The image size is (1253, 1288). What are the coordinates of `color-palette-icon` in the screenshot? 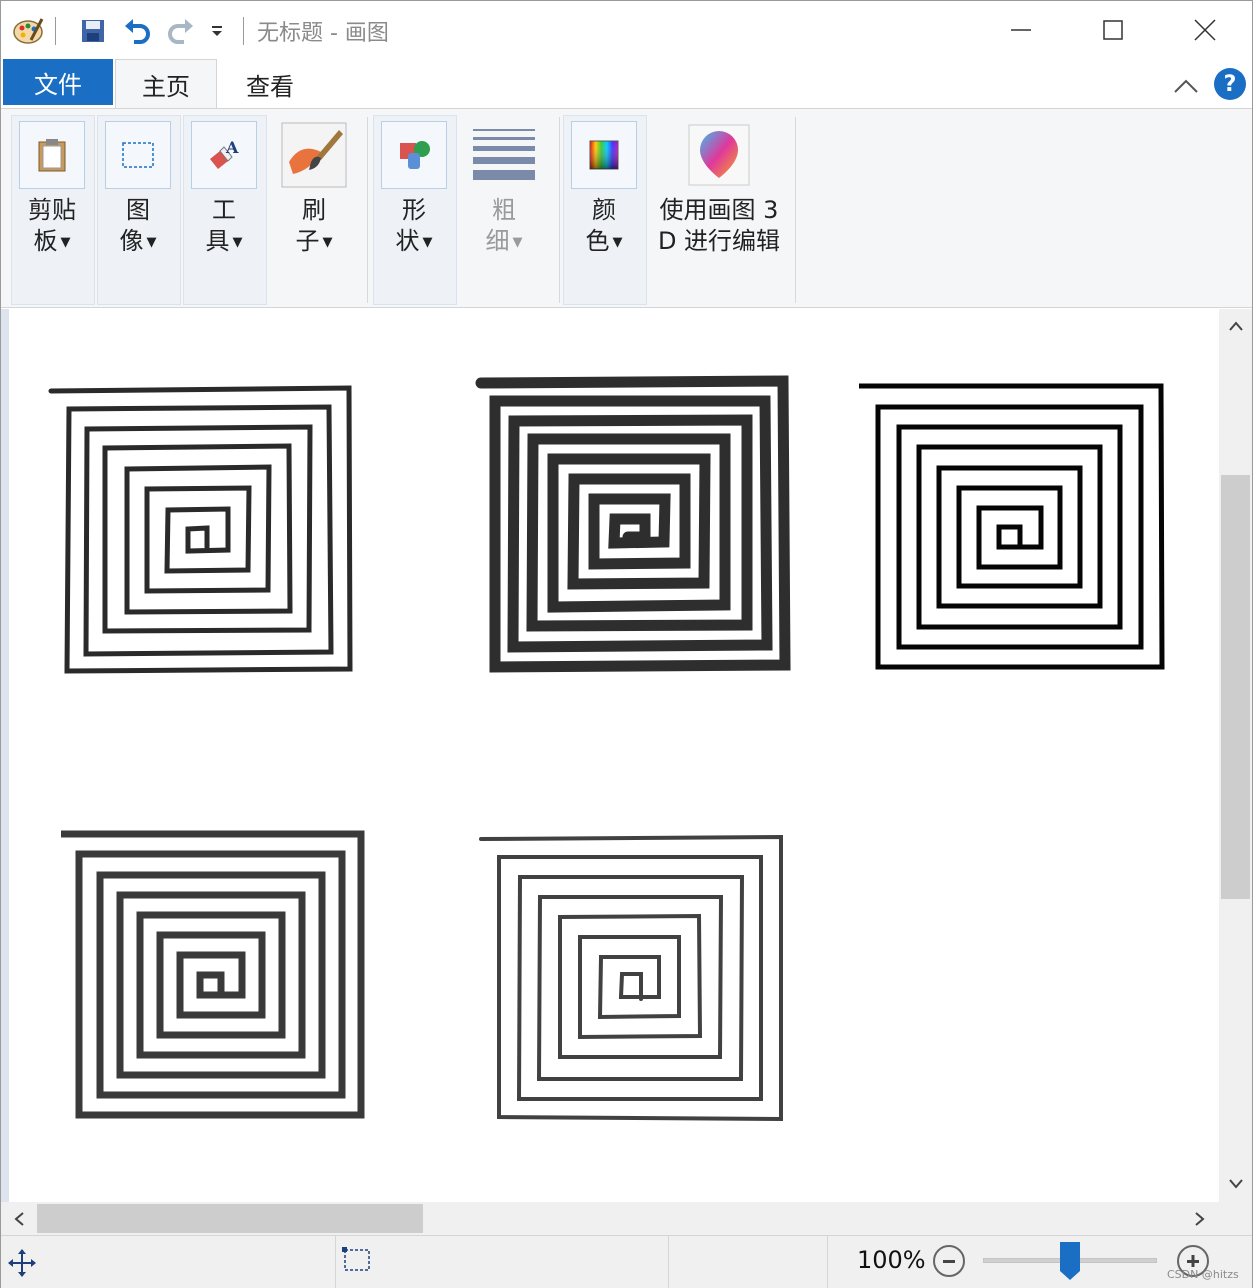 It's located at (604, 155).